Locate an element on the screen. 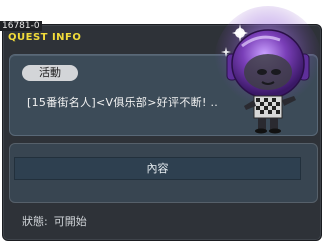 The height and width of the screenshot is (241, 322). content-button: 內容 is located at coordinates (157, 168).